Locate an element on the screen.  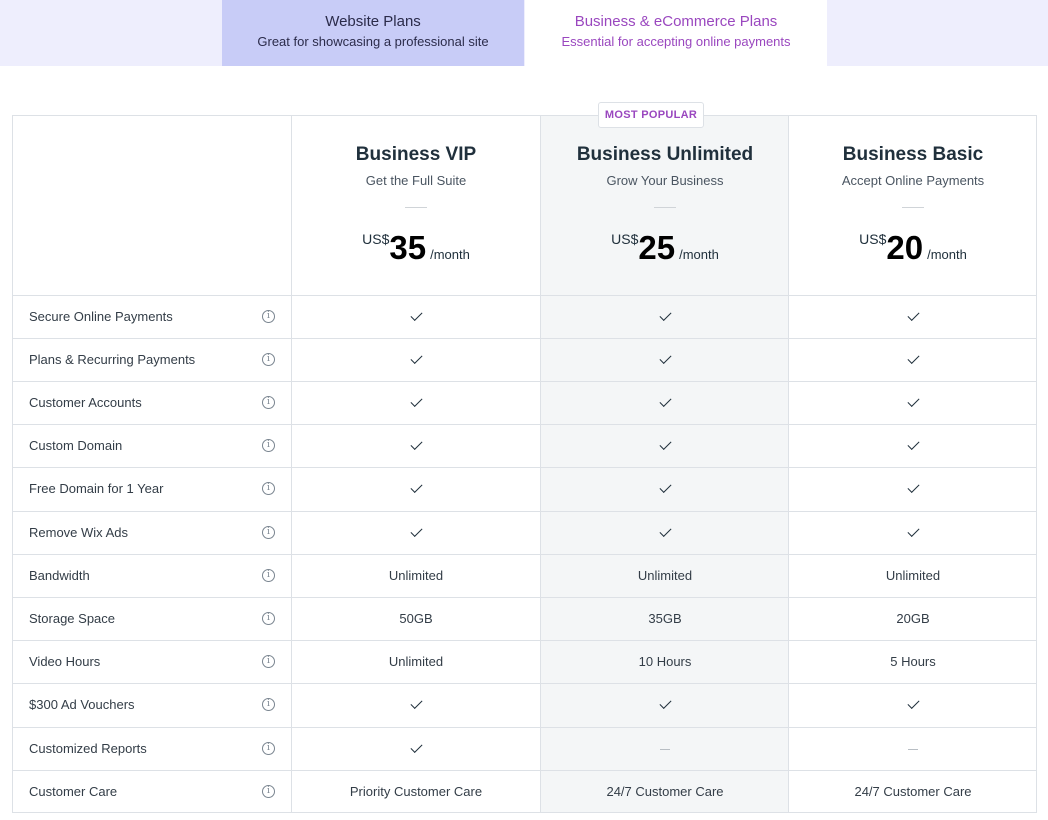
feature-label: Plans & Recurring Payments is located at coordinates (112, 359).